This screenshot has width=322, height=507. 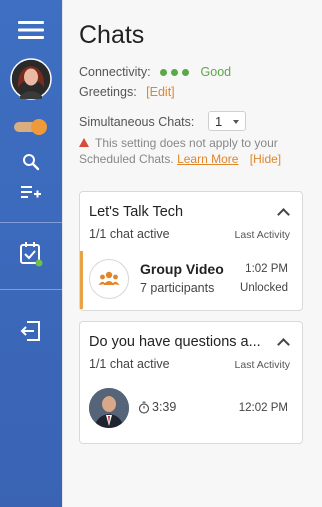 I want to click on chat-time: 12:02 PM, so click(x=263, y=408).